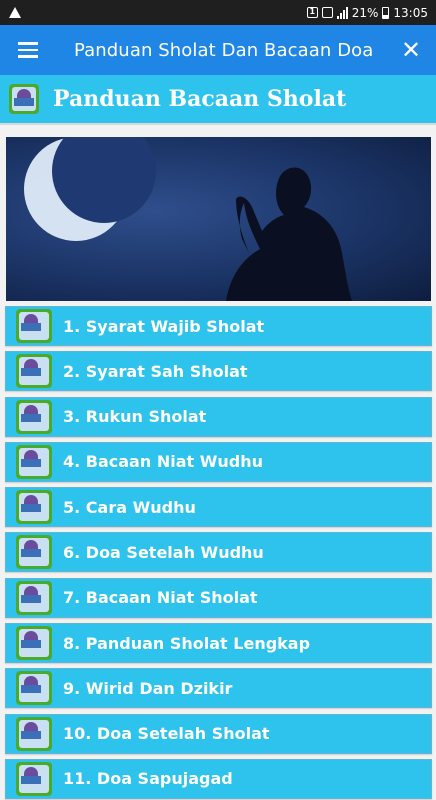 The height and width of the screenshot is (800, 436). I want to click on menu-item-bacaan-niat-sholat: 7. Bacaan Niat Sholat, so click(218, 597).